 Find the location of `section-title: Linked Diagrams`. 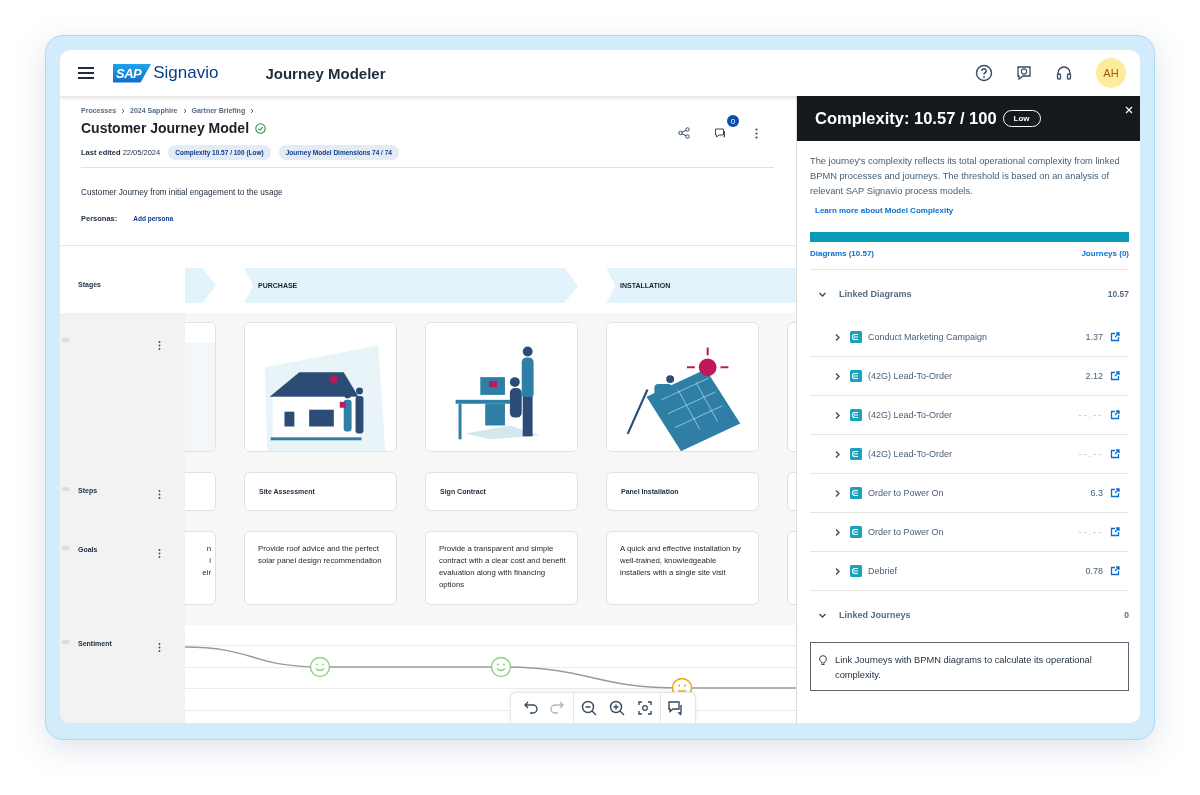

section-title: Linked Diagrams is located at coordinates (875, 294).